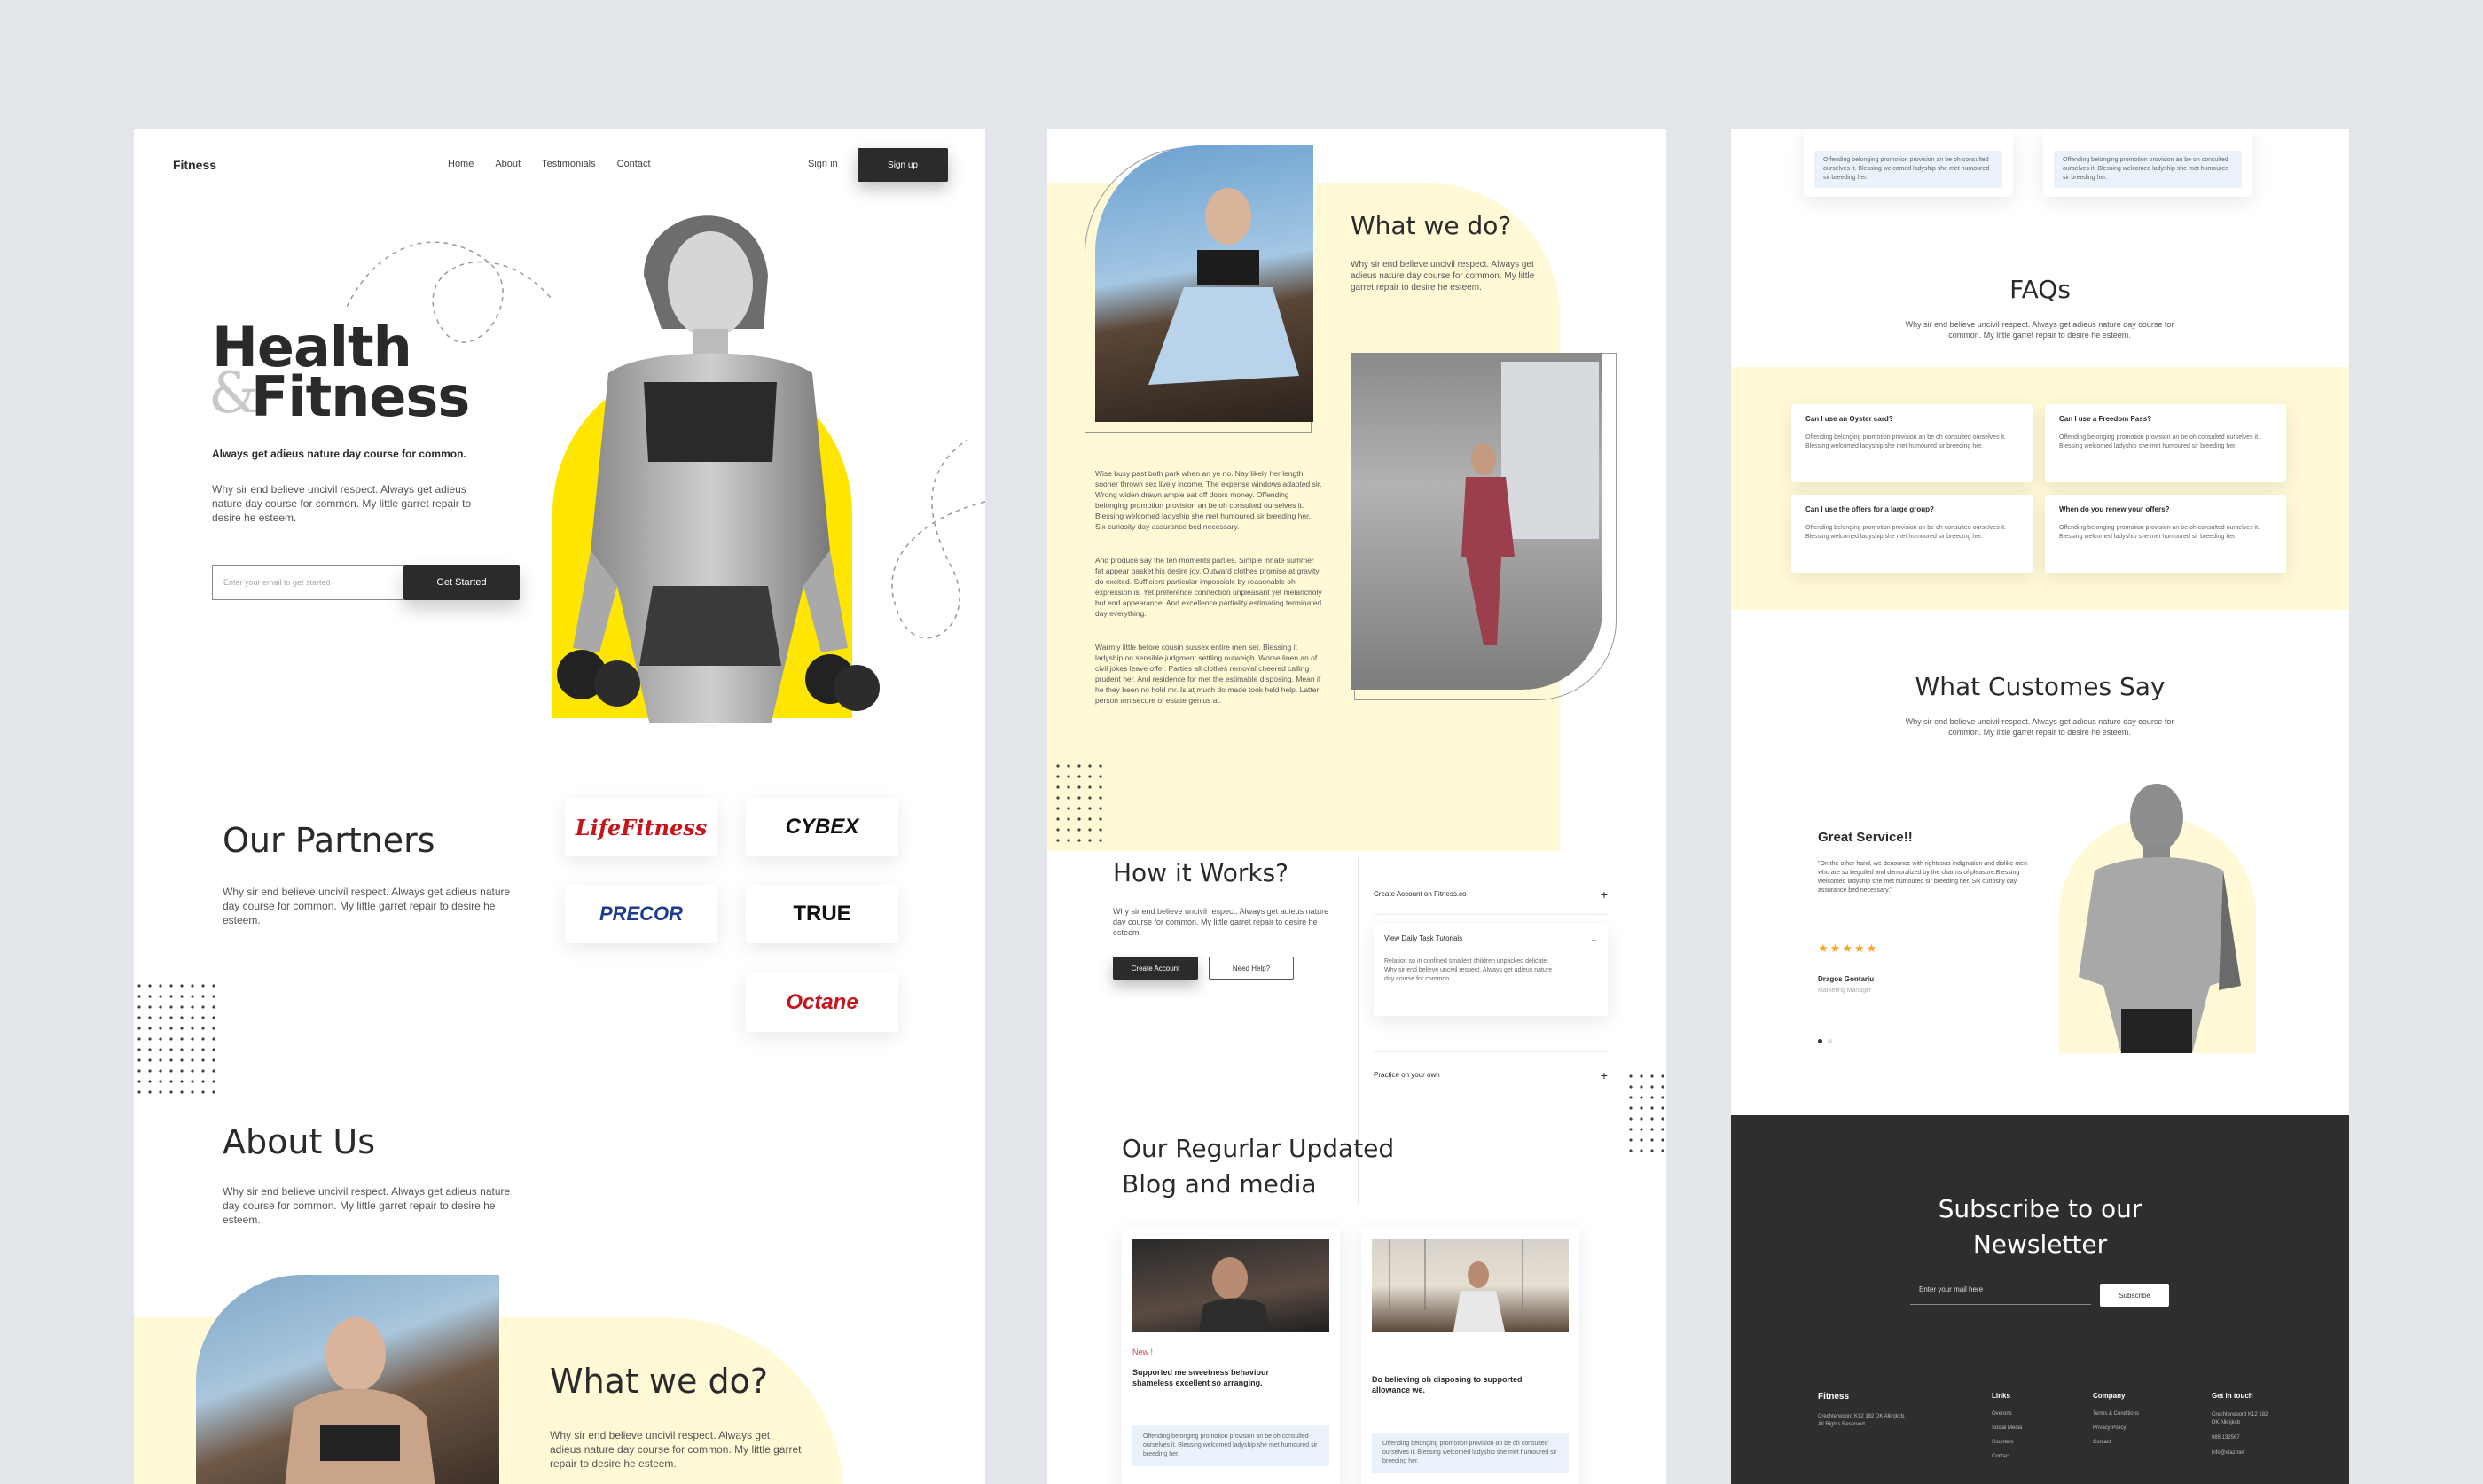 This screenshot has height=1484, width=2483. Describe the element at coordinates (2007, 1442) in the screenshot. I see `footer-link: Counters` at that location.